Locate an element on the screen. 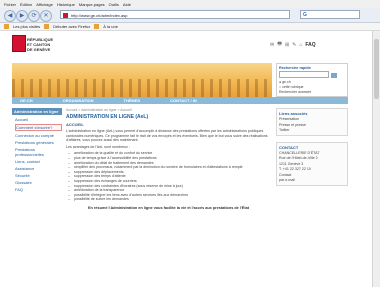 The image size is (380, 288). search-option: ● ge.ch is located at coordinates (312, 82).